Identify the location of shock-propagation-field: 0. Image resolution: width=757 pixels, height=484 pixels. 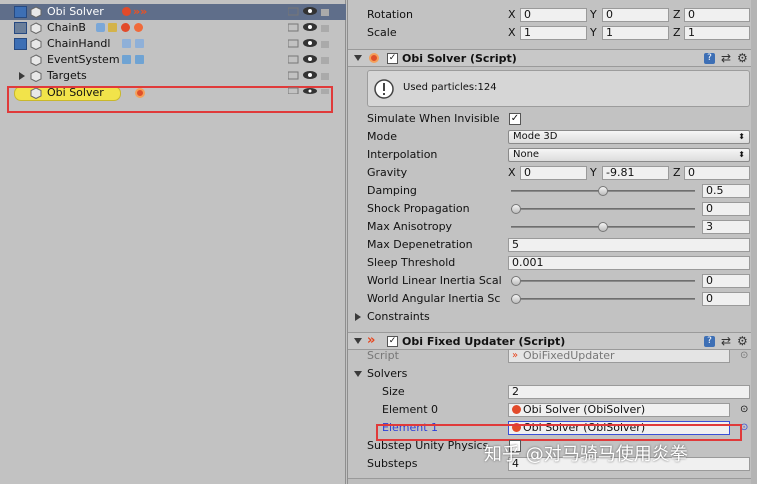
(726, 209).